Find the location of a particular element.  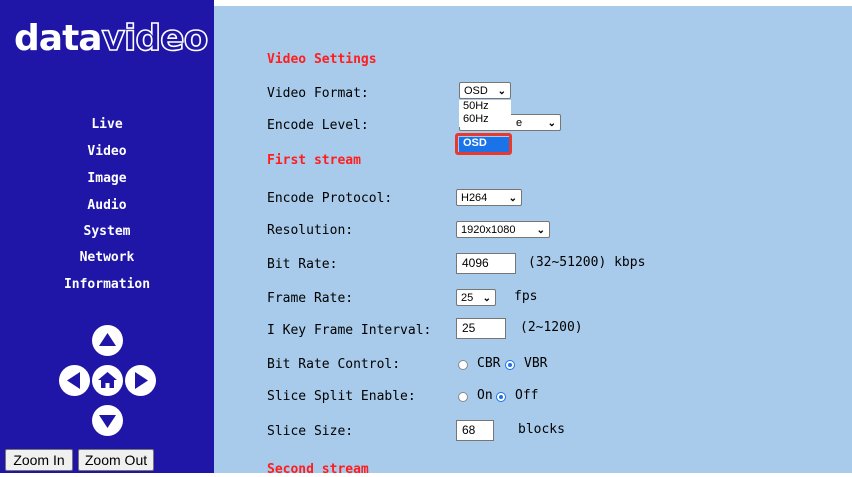

ptz-home-icon is located at coordinates (107, 380).